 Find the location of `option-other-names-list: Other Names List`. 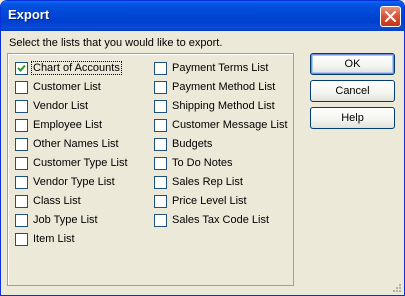

option-other-names-list: Other Names List is located at coordinates (67, 144).